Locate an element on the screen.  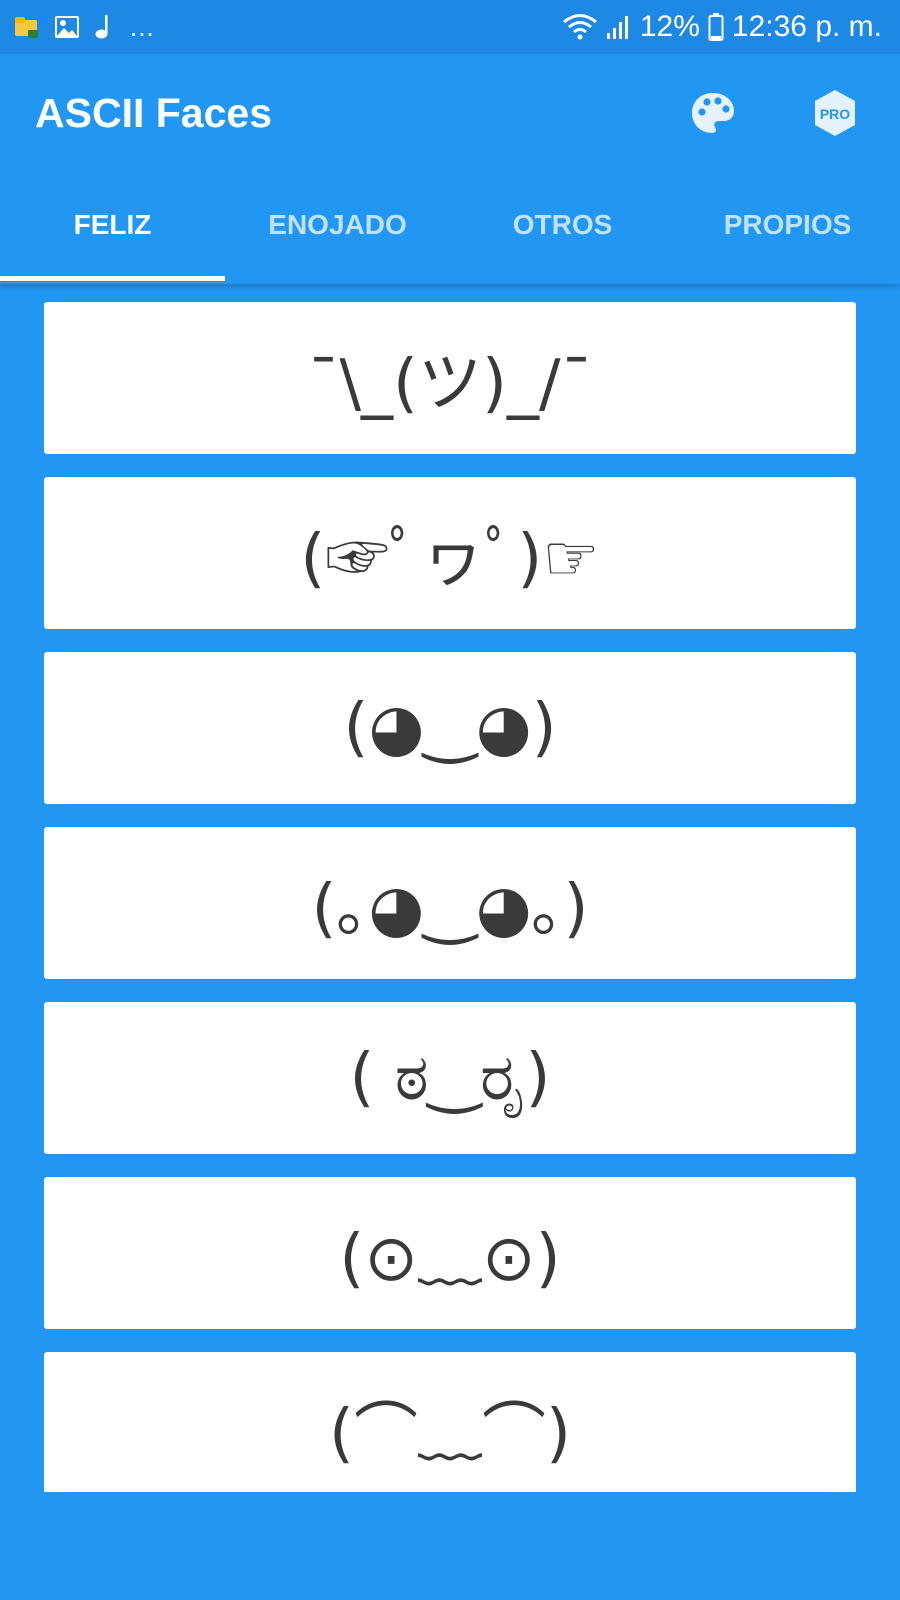
theme-palette-button is located at coordinates (713, 113).